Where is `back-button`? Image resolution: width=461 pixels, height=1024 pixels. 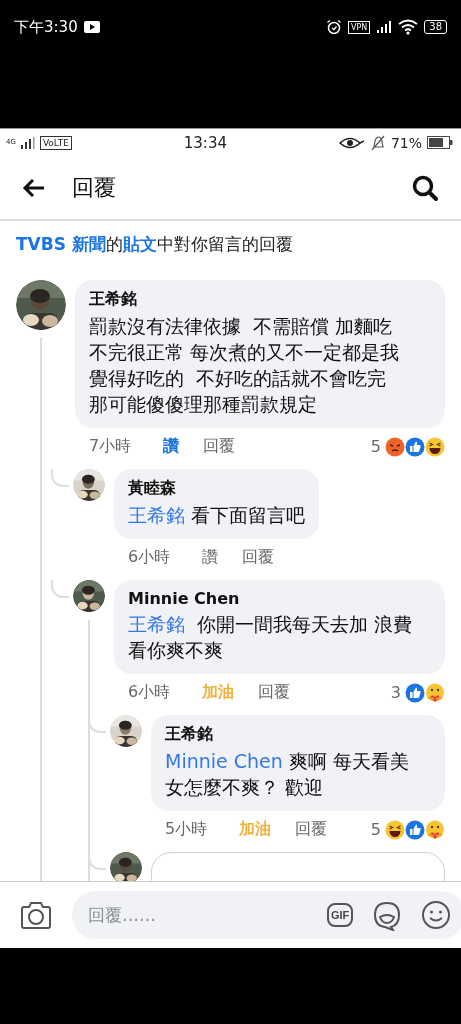 back-button is located at coordinates (34, 187).